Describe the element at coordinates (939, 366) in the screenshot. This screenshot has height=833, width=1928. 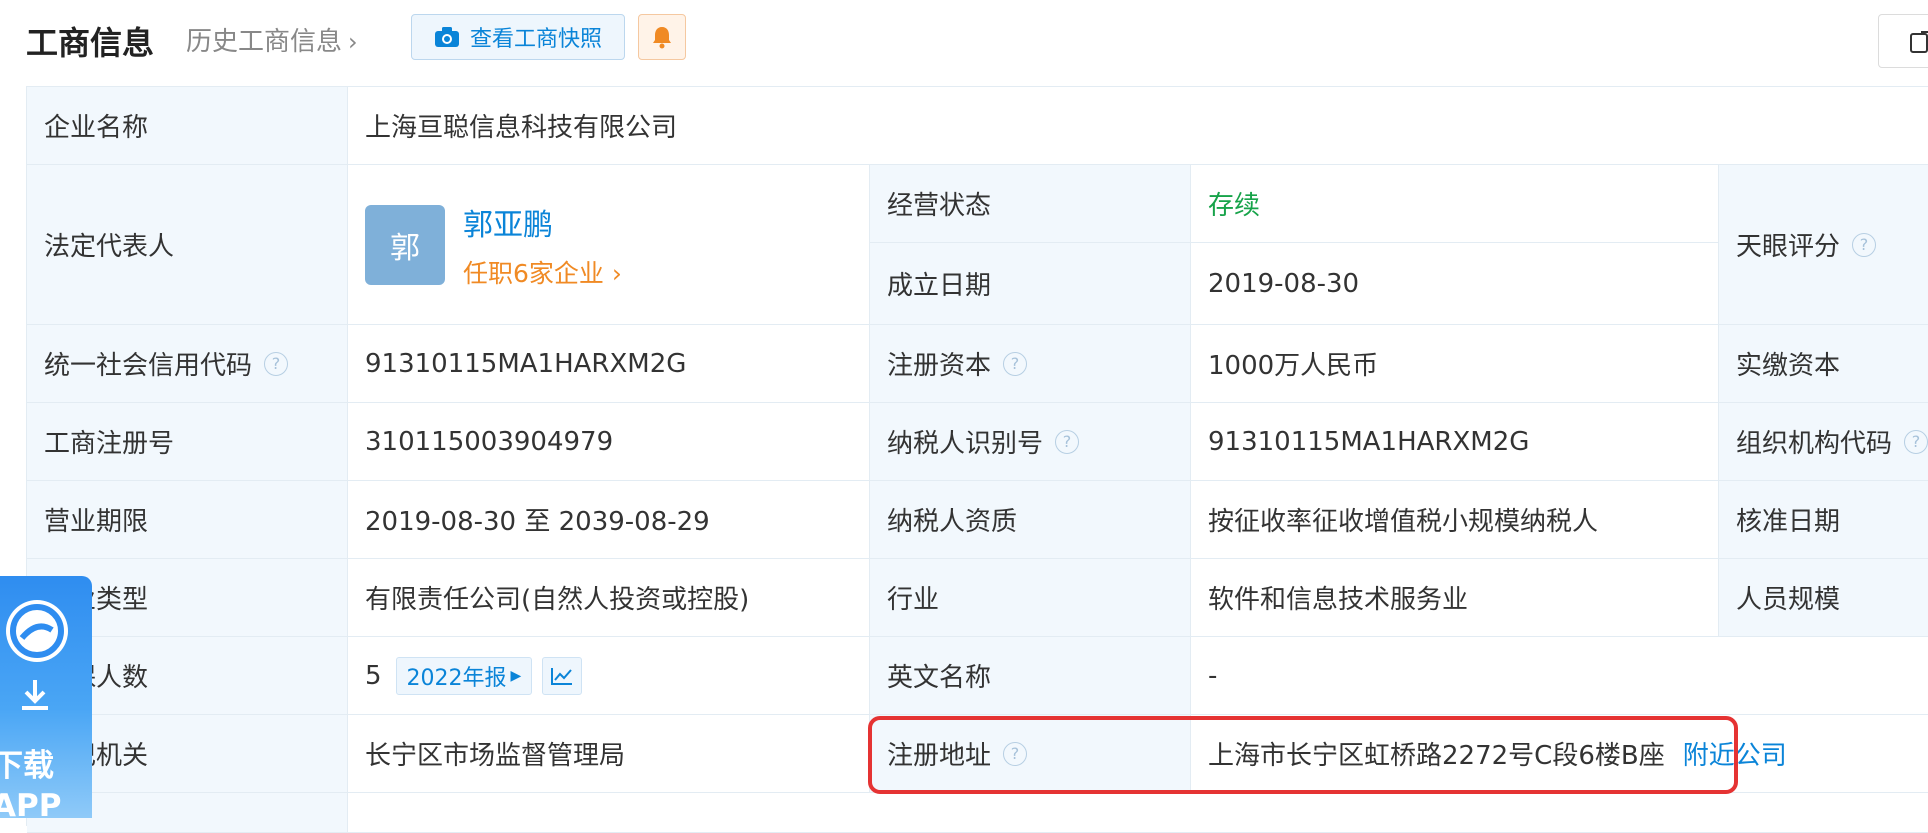
I see `reg-capital-label-text: 注册资本` at that location.